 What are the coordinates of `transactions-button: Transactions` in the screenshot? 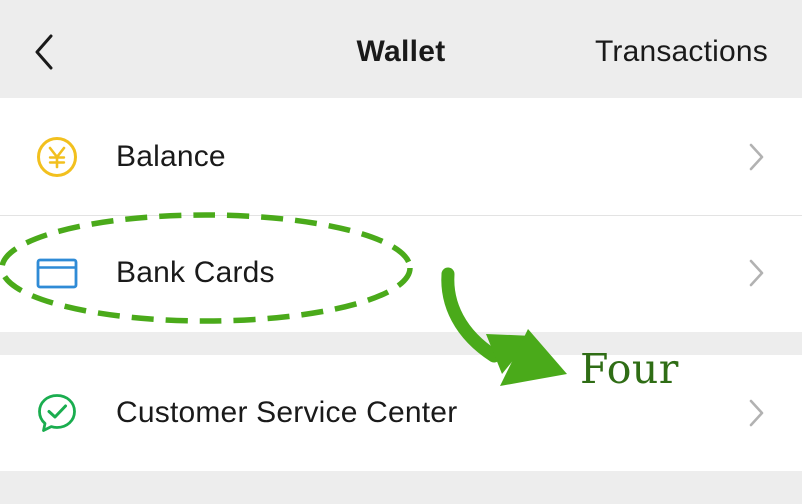 It's located at (681, 52).